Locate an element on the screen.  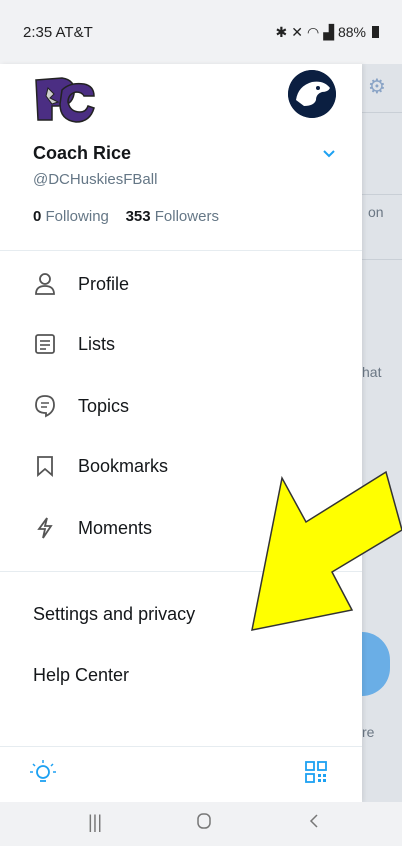
battery-icon is located at coordinates (375, 32).